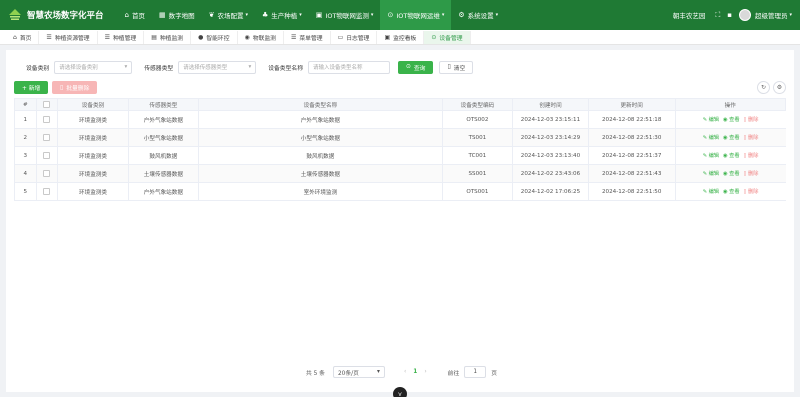  What do you see at coordinates (477, 119) in the screenshot?
I see `cell-code: OTS002` at bounding box center [477, 119].